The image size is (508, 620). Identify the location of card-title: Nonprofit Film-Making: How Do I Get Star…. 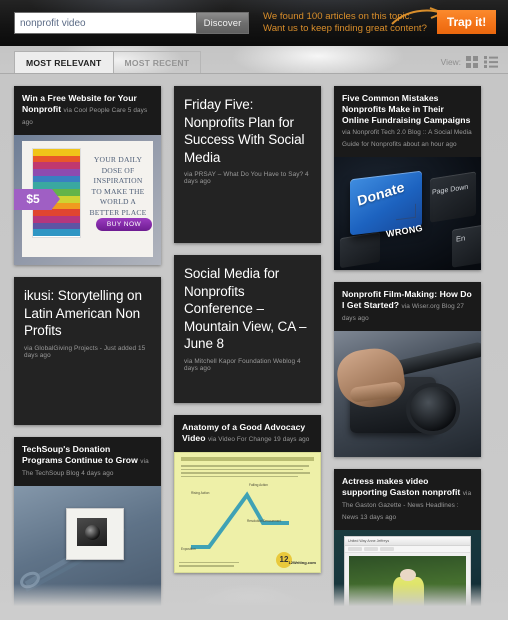
(407, 305).